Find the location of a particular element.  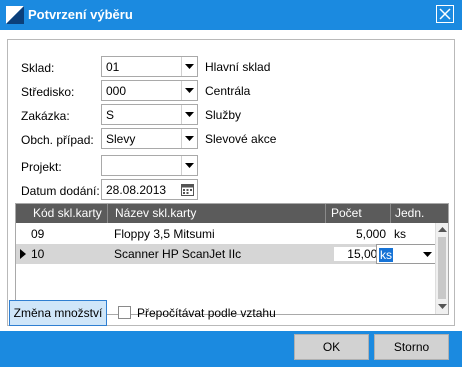

sklad-description: Hlavní sklad is located at coordinates (238, 67).